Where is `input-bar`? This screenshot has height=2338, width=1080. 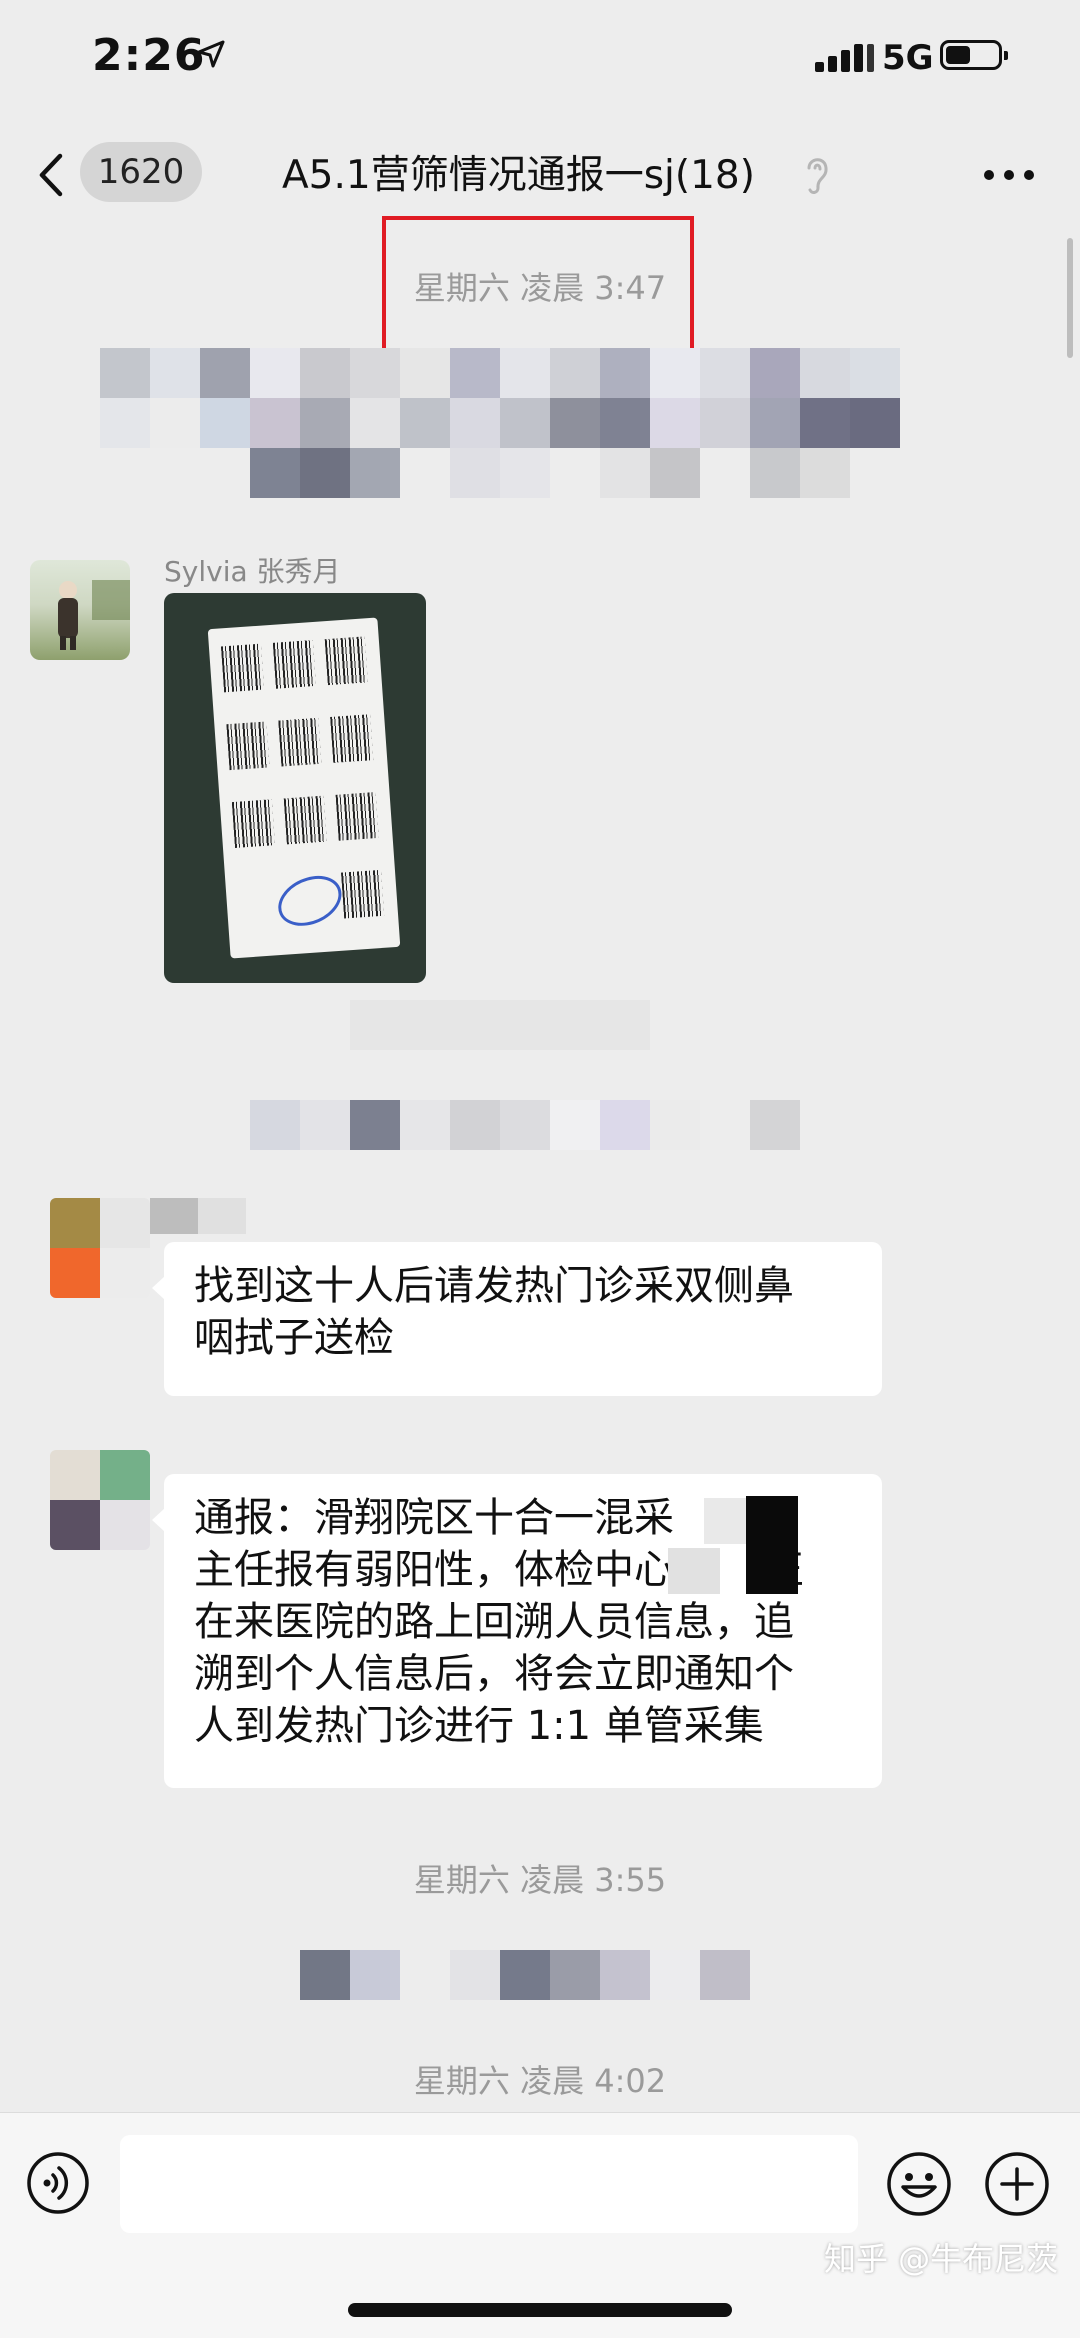
input-bar is located at coordinates (540, 2225).